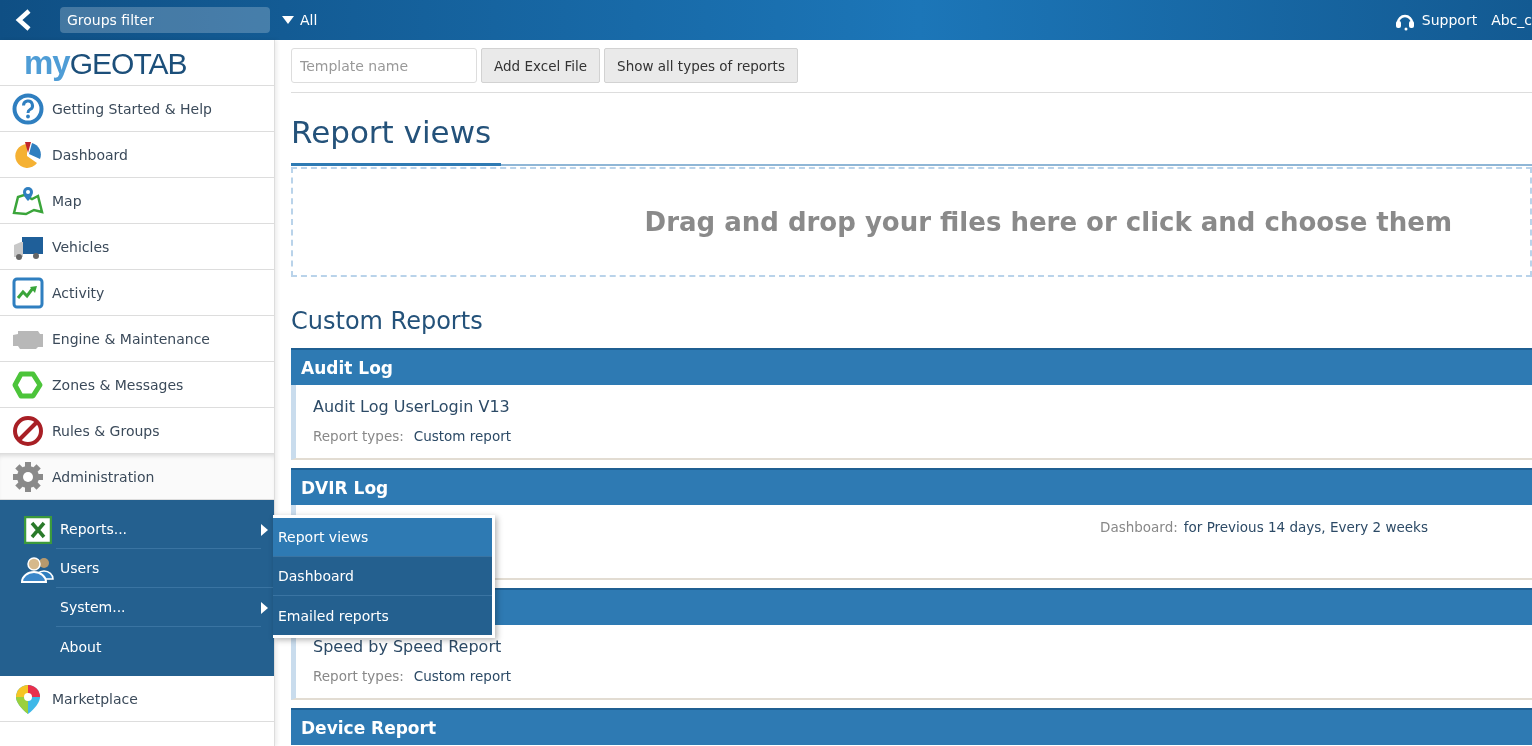 This screenshot has width=1532, height=746. Describe the element at coordinates (1511, 20) in the screenshot. I see `user-menu: Abc_c` at that location.